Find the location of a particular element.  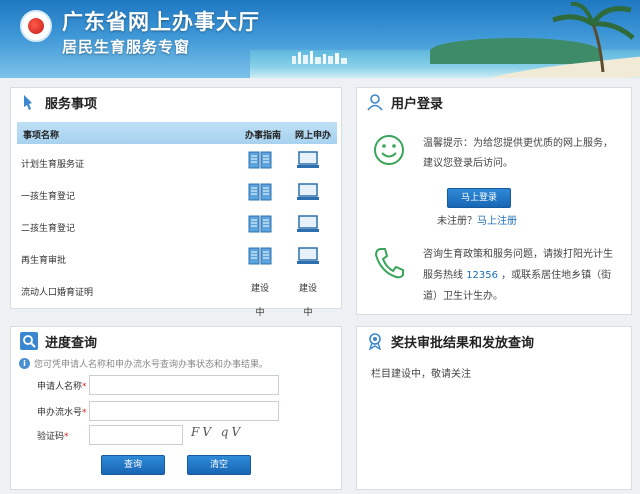

table-row: 一孩生育登记 is located at coordinates (177, 194).